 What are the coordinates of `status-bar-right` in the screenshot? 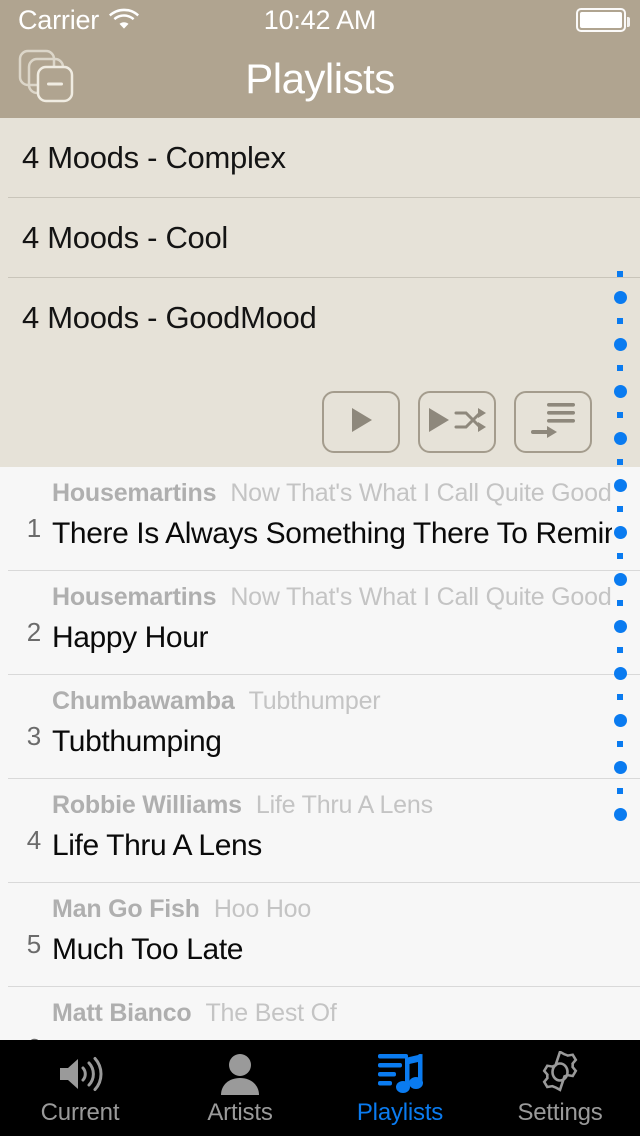 It's located at (603, 20).